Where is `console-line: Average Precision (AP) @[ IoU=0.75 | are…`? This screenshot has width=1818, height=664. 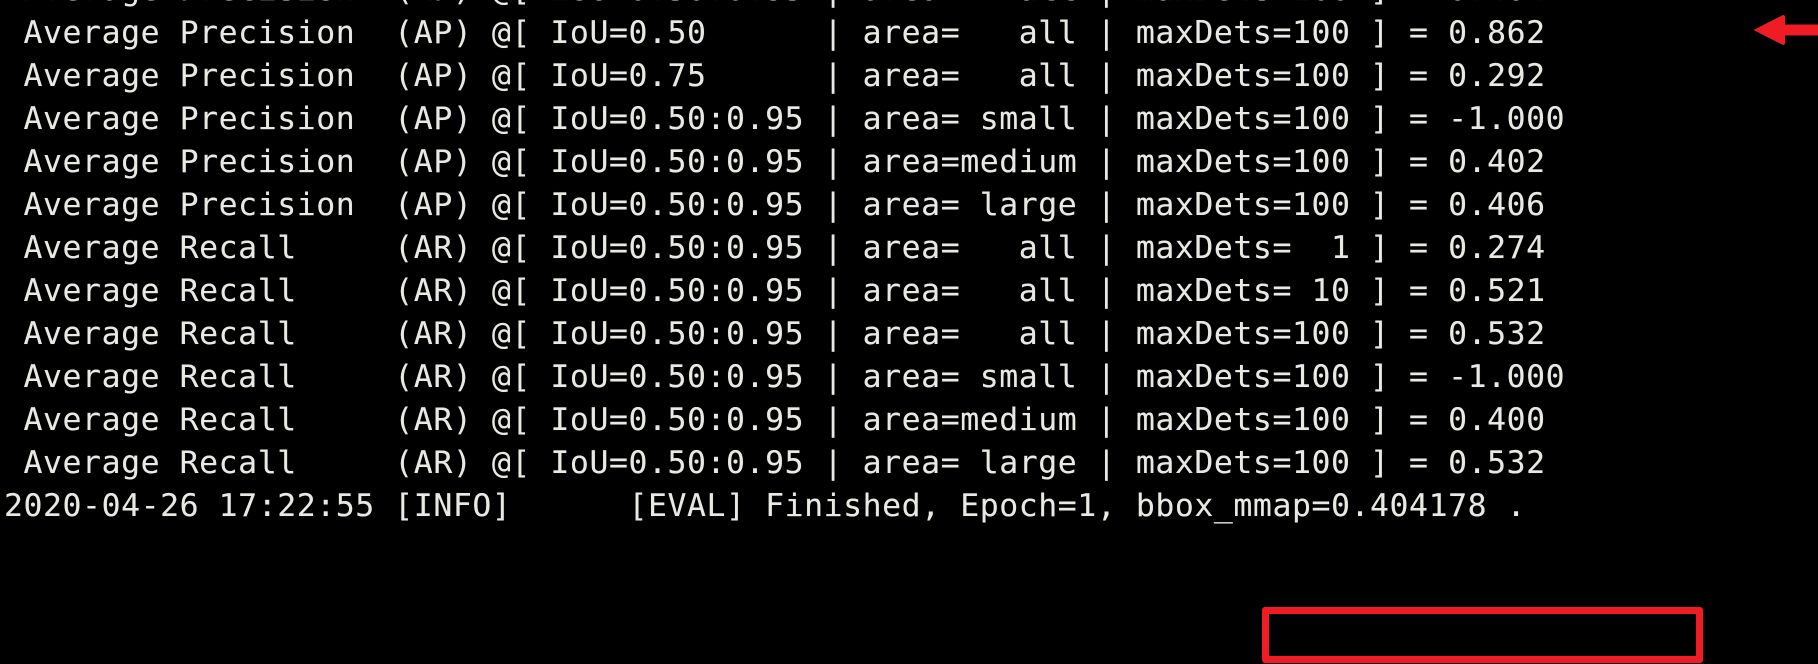 console-line: Average Precision (AP) @[ IoU=0.75 | are… is located at coordinates (775, 76).